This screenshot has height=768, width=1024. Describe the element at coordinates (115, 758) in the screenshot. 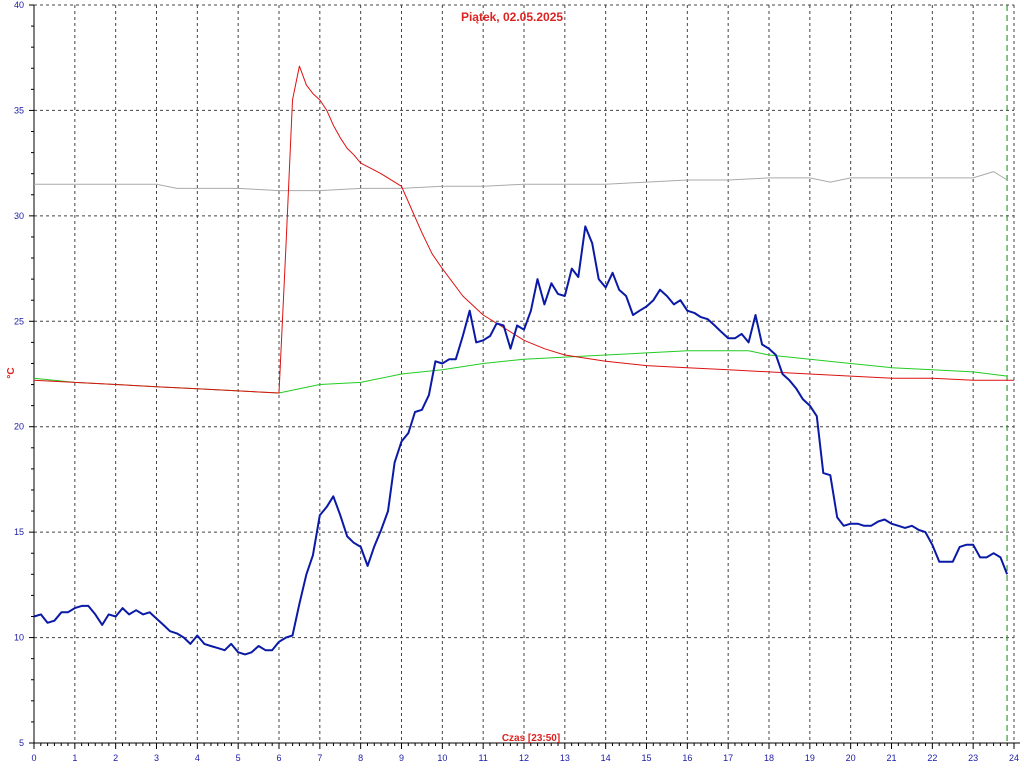

I see `x-tick-label: 2` at that location.